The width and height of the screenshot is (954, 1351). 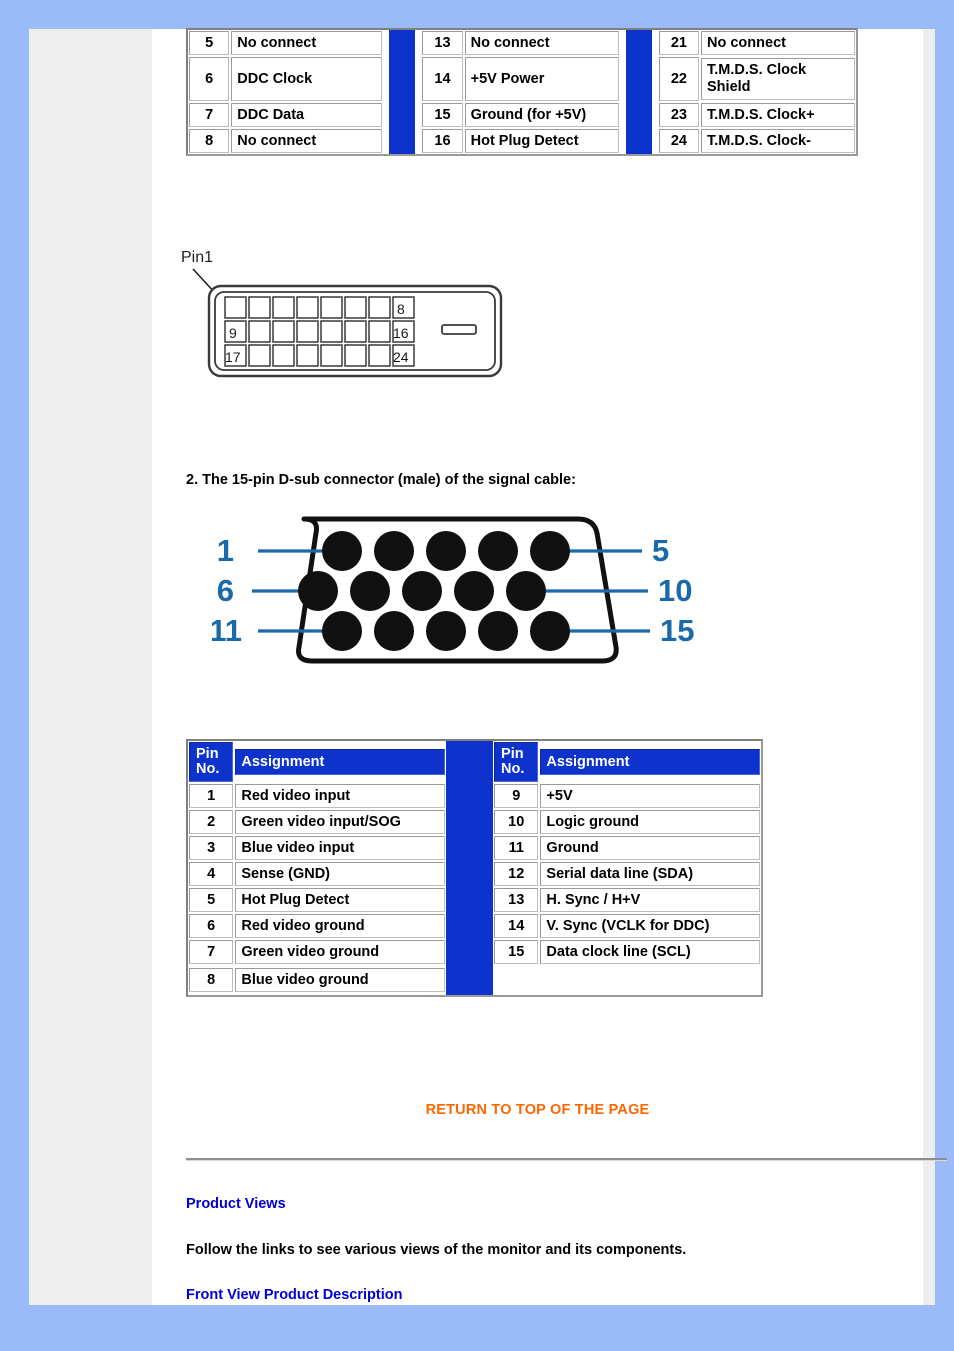 I want to click on dsub-connector-diagram: 1 6 11 5 10 15, so click(x=462, y=594).